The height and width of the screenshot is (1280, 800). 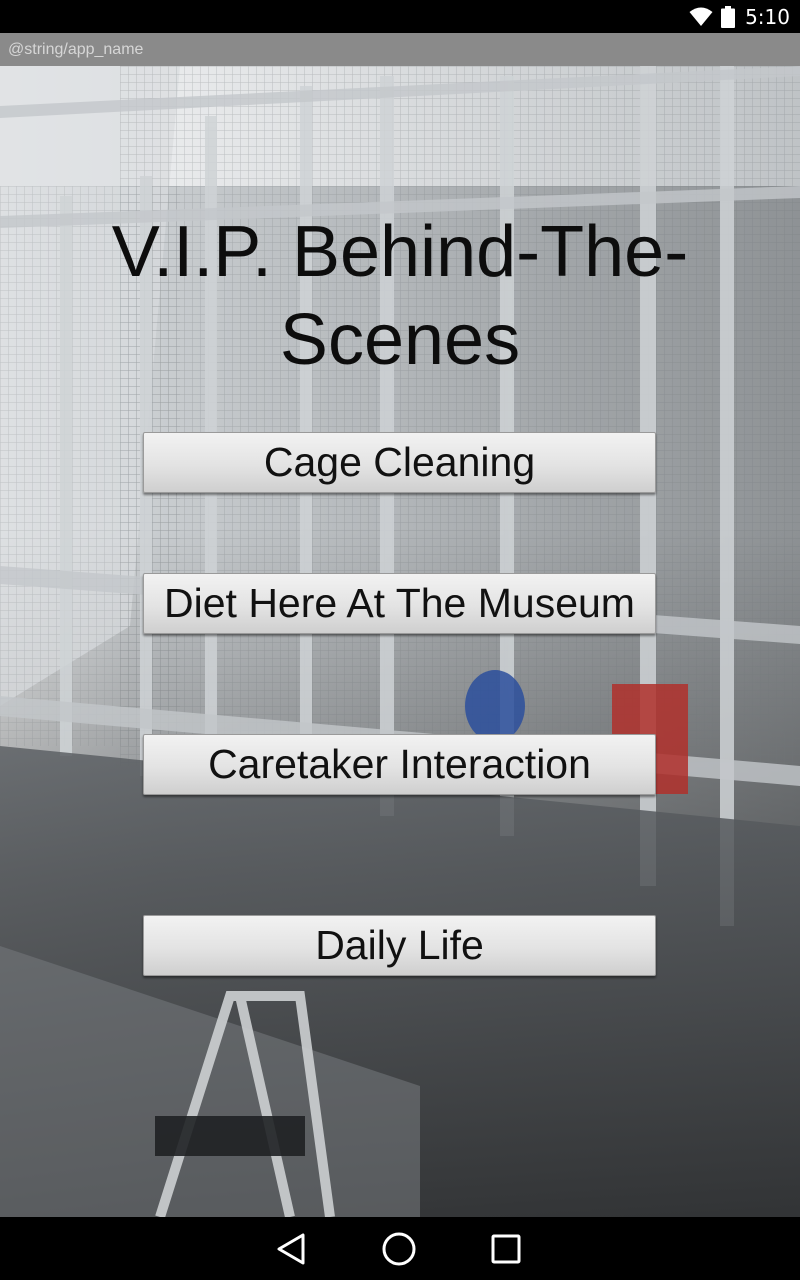 I want to click on back-icon, so click(x=291, y=1249).